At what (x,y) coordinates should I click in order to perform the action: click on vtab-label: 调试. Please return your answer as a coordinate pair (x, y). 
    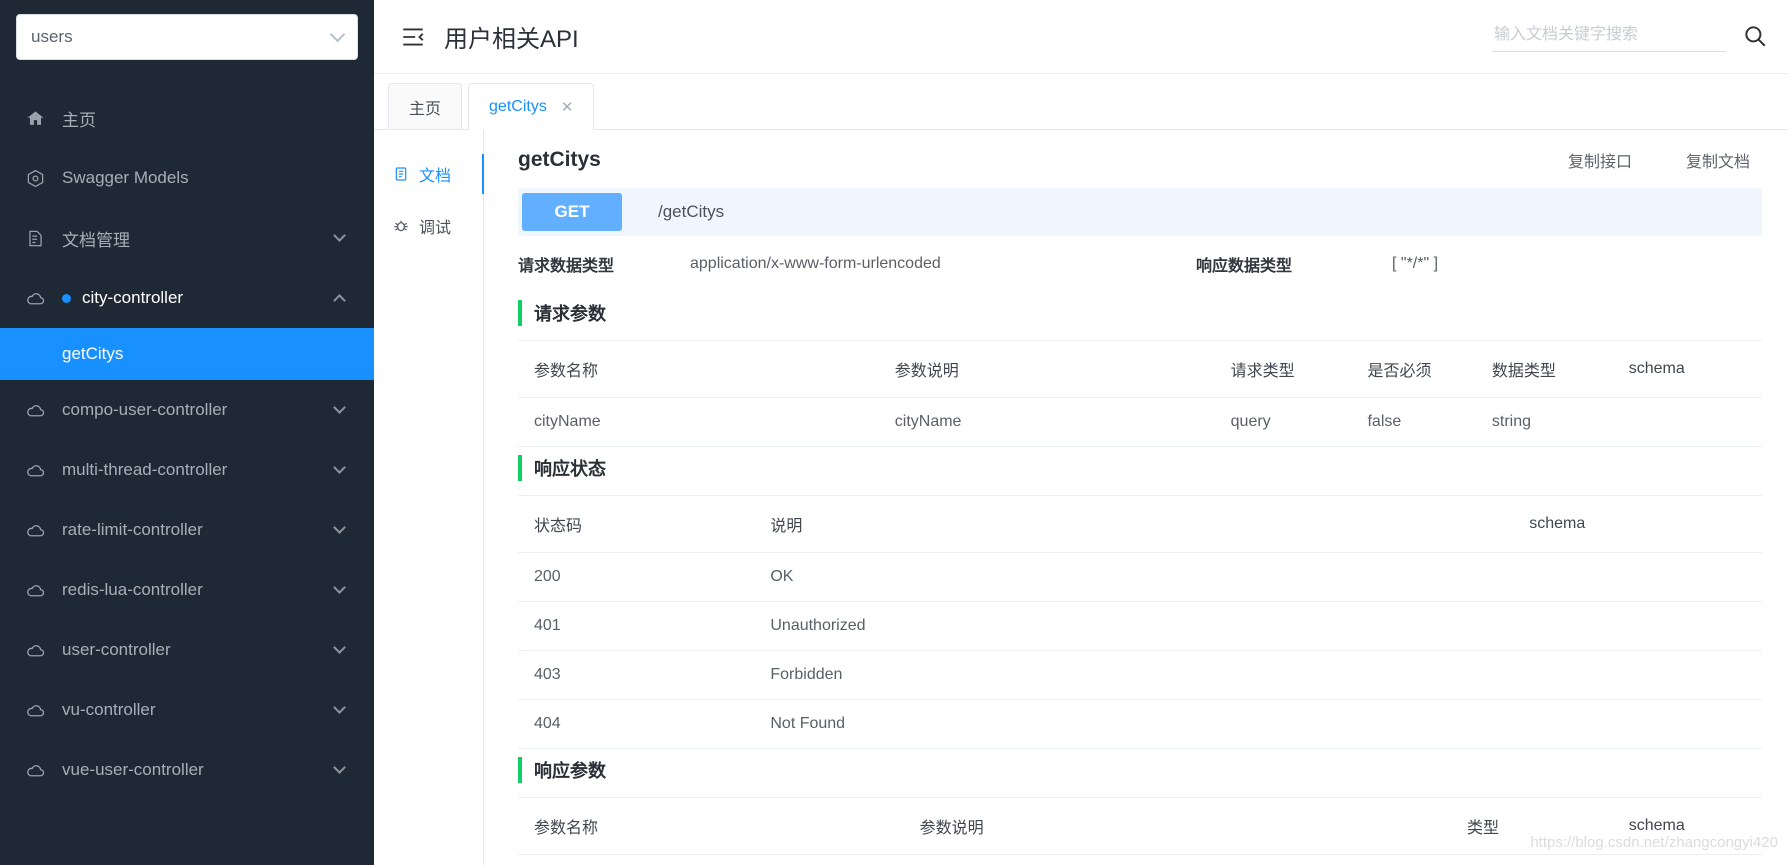
    Looking at the image, I should click on (435, 228).